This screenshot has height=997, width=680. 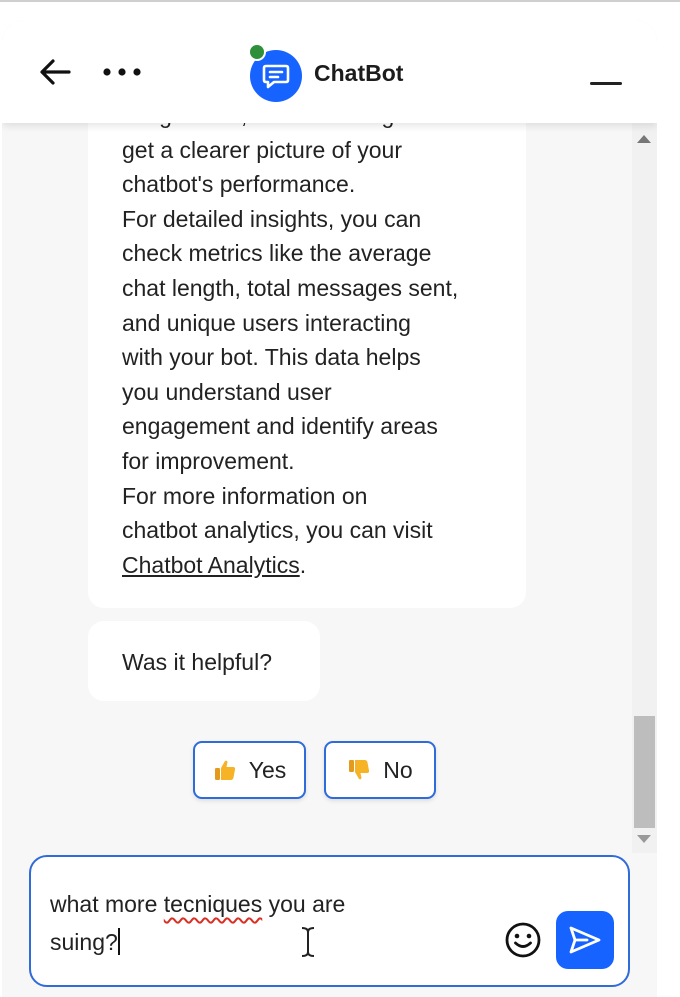 I want to click on arrow-left-icon, so click(x=55, y=72).